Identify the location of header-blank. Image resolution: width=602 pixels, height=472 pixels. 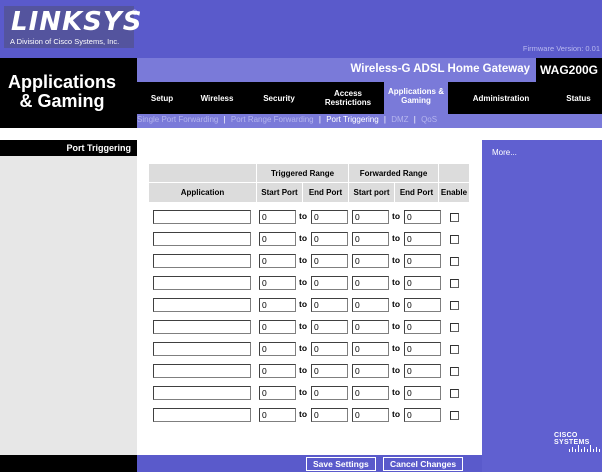
(454, 173).